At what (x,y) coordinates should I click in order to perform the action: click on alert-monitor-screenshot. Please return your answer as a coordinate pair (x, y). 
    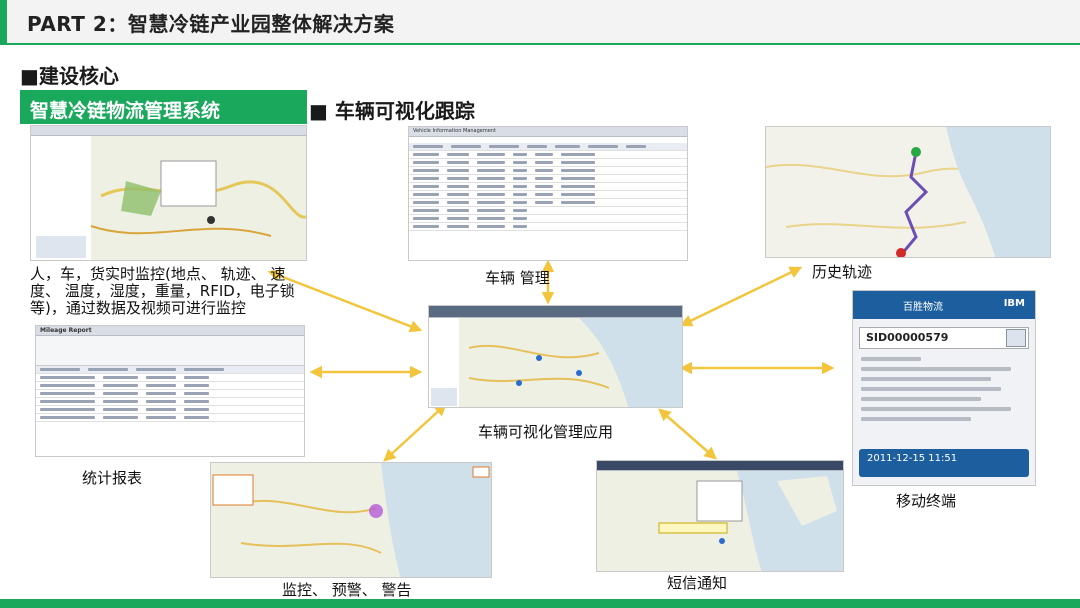
    Looking at the image, I should click on (351, 520).